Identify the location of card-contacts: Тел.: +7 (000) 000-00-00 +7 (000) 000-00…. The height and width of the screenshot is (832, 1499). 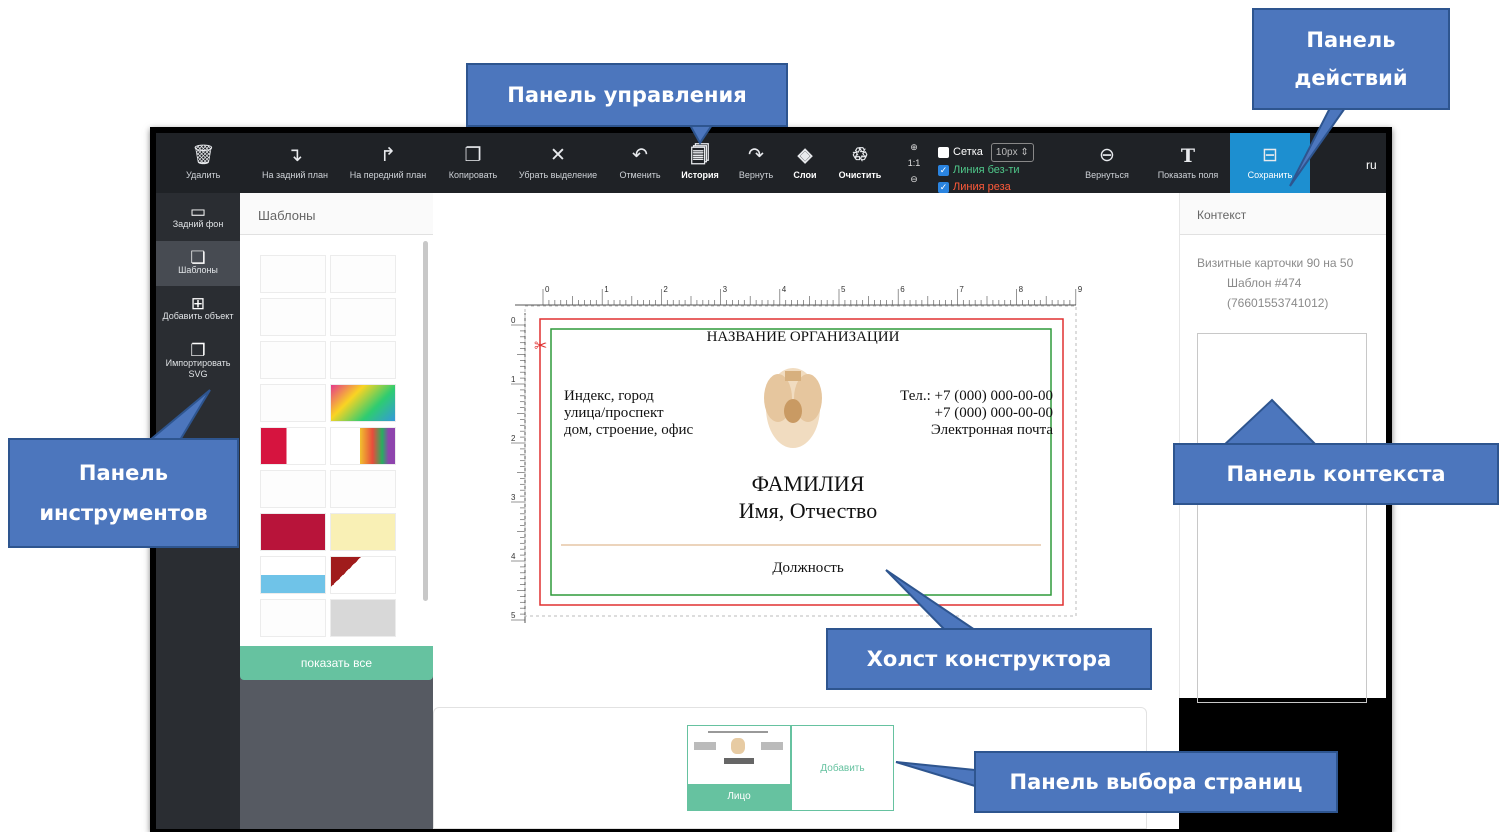
(953, 413).